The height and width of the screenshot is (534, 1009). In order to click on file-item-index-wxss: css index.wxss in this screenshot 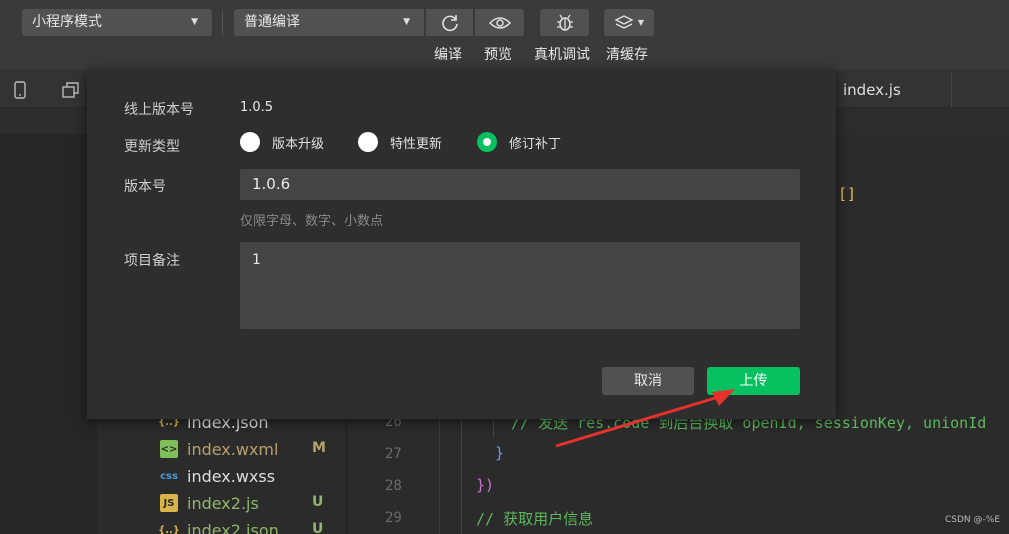, I will do `click(217, 476)`.